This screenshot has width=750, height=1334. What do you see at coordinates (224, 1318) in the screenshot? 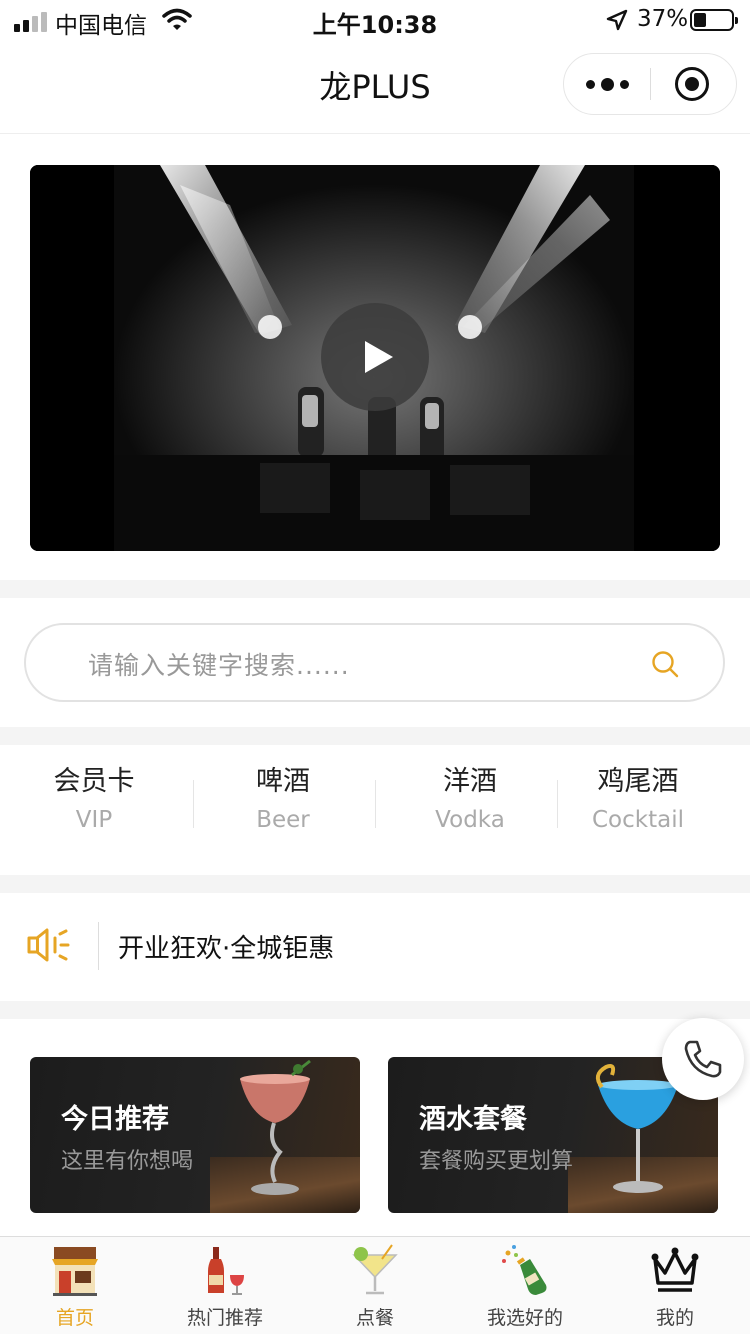
I see `tab-label: 热门推荐` at bounding box center [224, 1318].